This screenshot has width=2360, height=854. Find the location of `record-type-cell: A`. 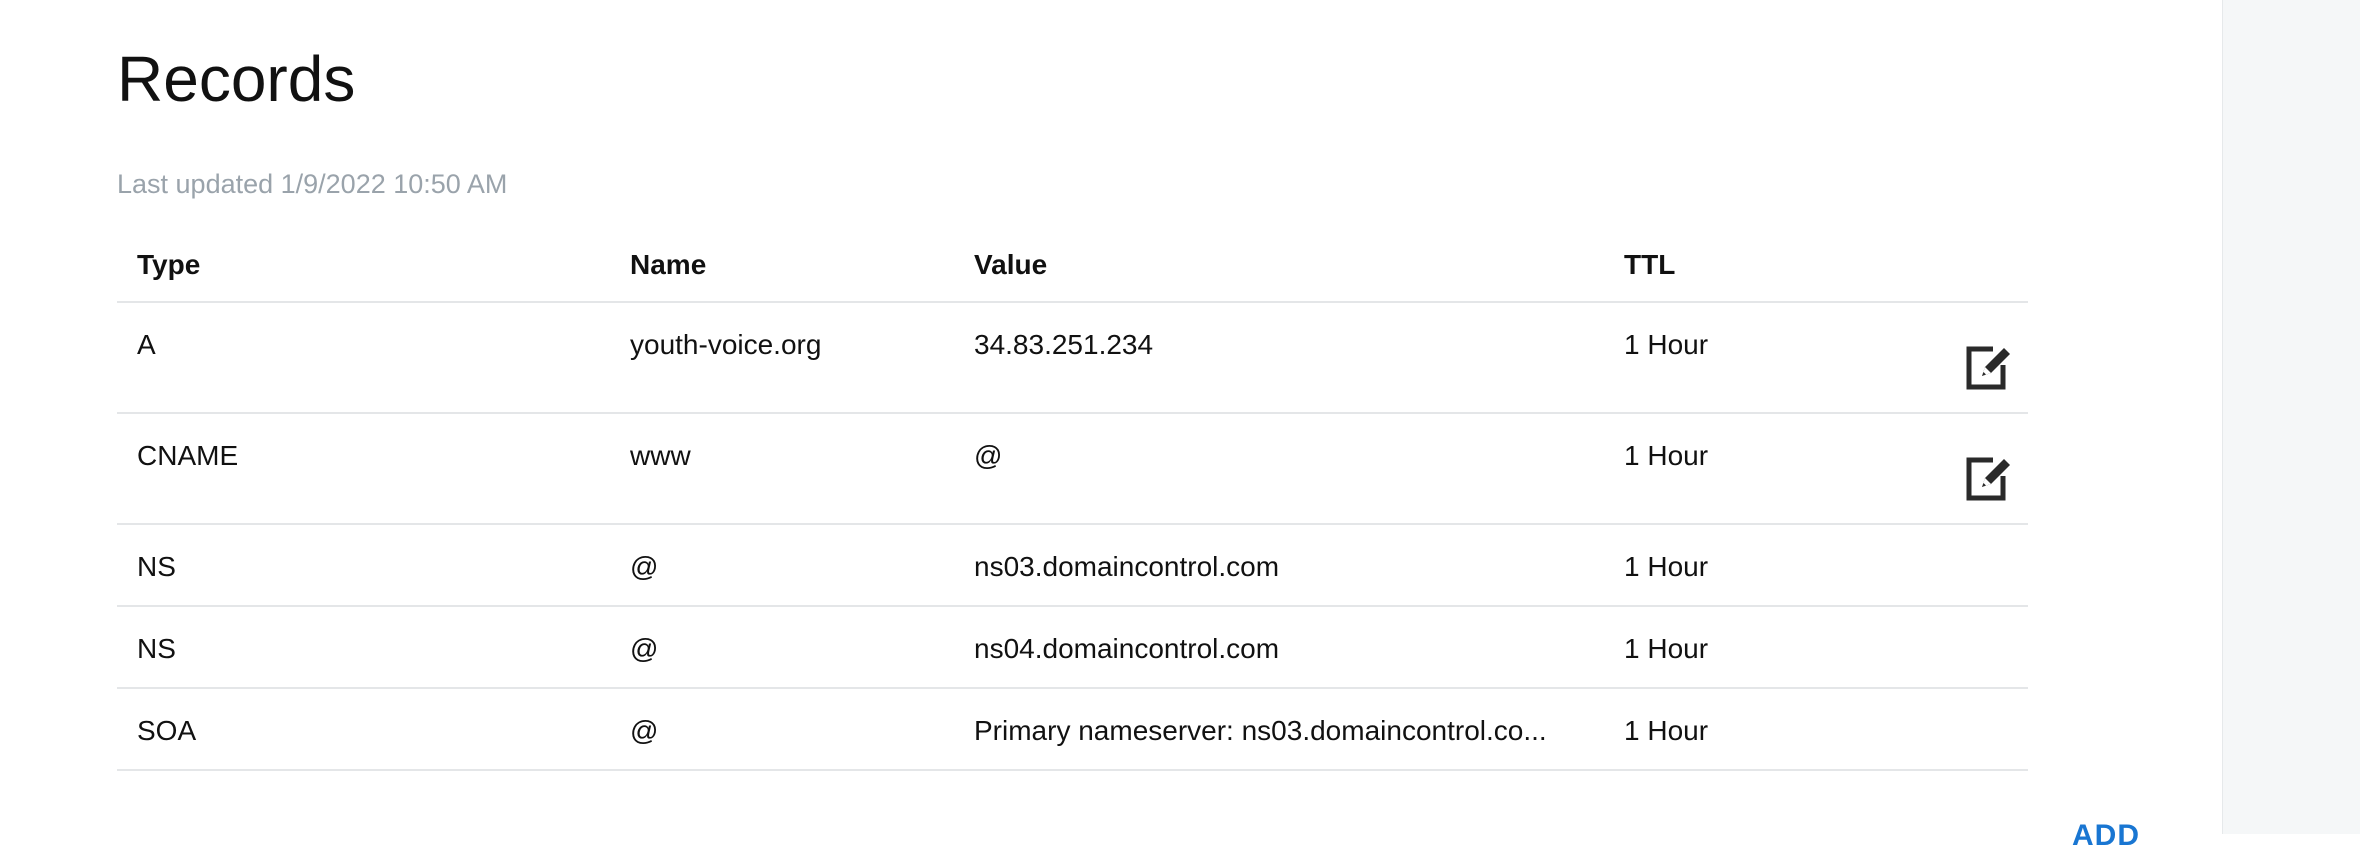

record-type-cell: A is located at coordinates (146, 344).